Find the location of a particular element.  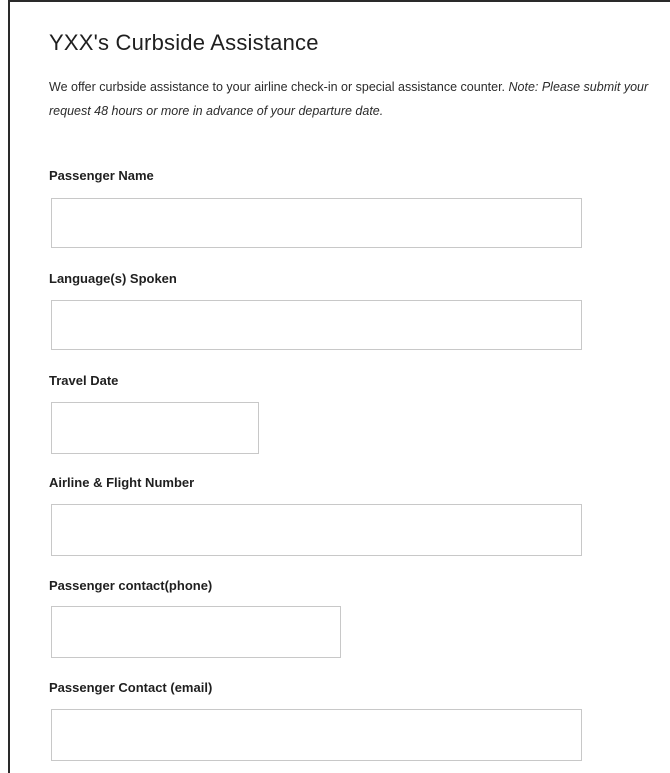

form-title: YXX's Curbside Assistance is located at coordinates (184, 42).